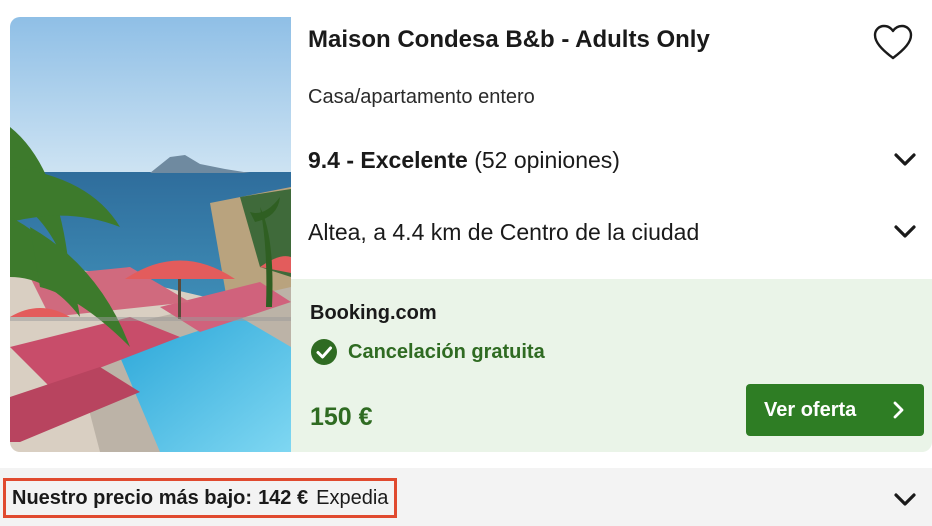 Image resolution: width=932 pixels, height=526 pixels. What do you see at coordinates (446, 351) in the screenshot?
I see `cancellation-label: Cancelación gratuita` at bounding box center [446, 351].